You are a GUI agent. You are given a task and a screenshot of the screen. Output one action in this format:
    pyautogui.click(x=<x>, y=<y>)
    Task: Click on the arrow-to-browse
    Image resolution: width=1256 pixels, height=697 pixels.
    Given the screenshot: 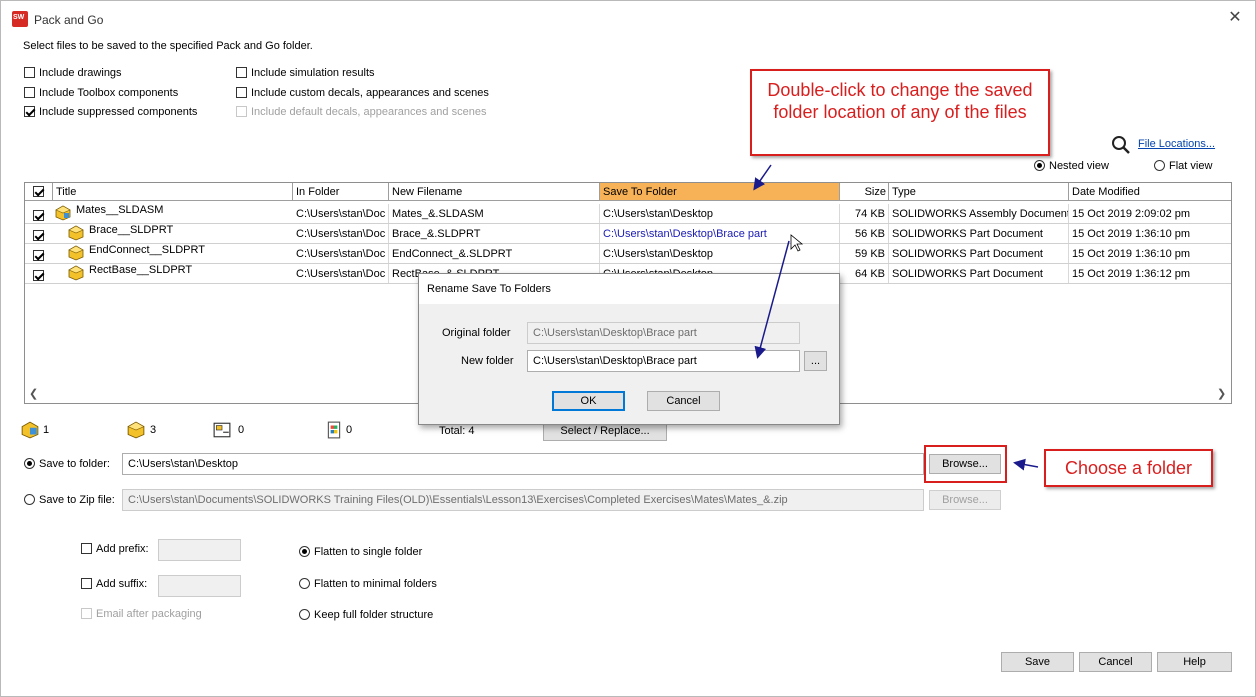 What is the action you would take?
    pyautogui.click(x=1026, y=464)
    